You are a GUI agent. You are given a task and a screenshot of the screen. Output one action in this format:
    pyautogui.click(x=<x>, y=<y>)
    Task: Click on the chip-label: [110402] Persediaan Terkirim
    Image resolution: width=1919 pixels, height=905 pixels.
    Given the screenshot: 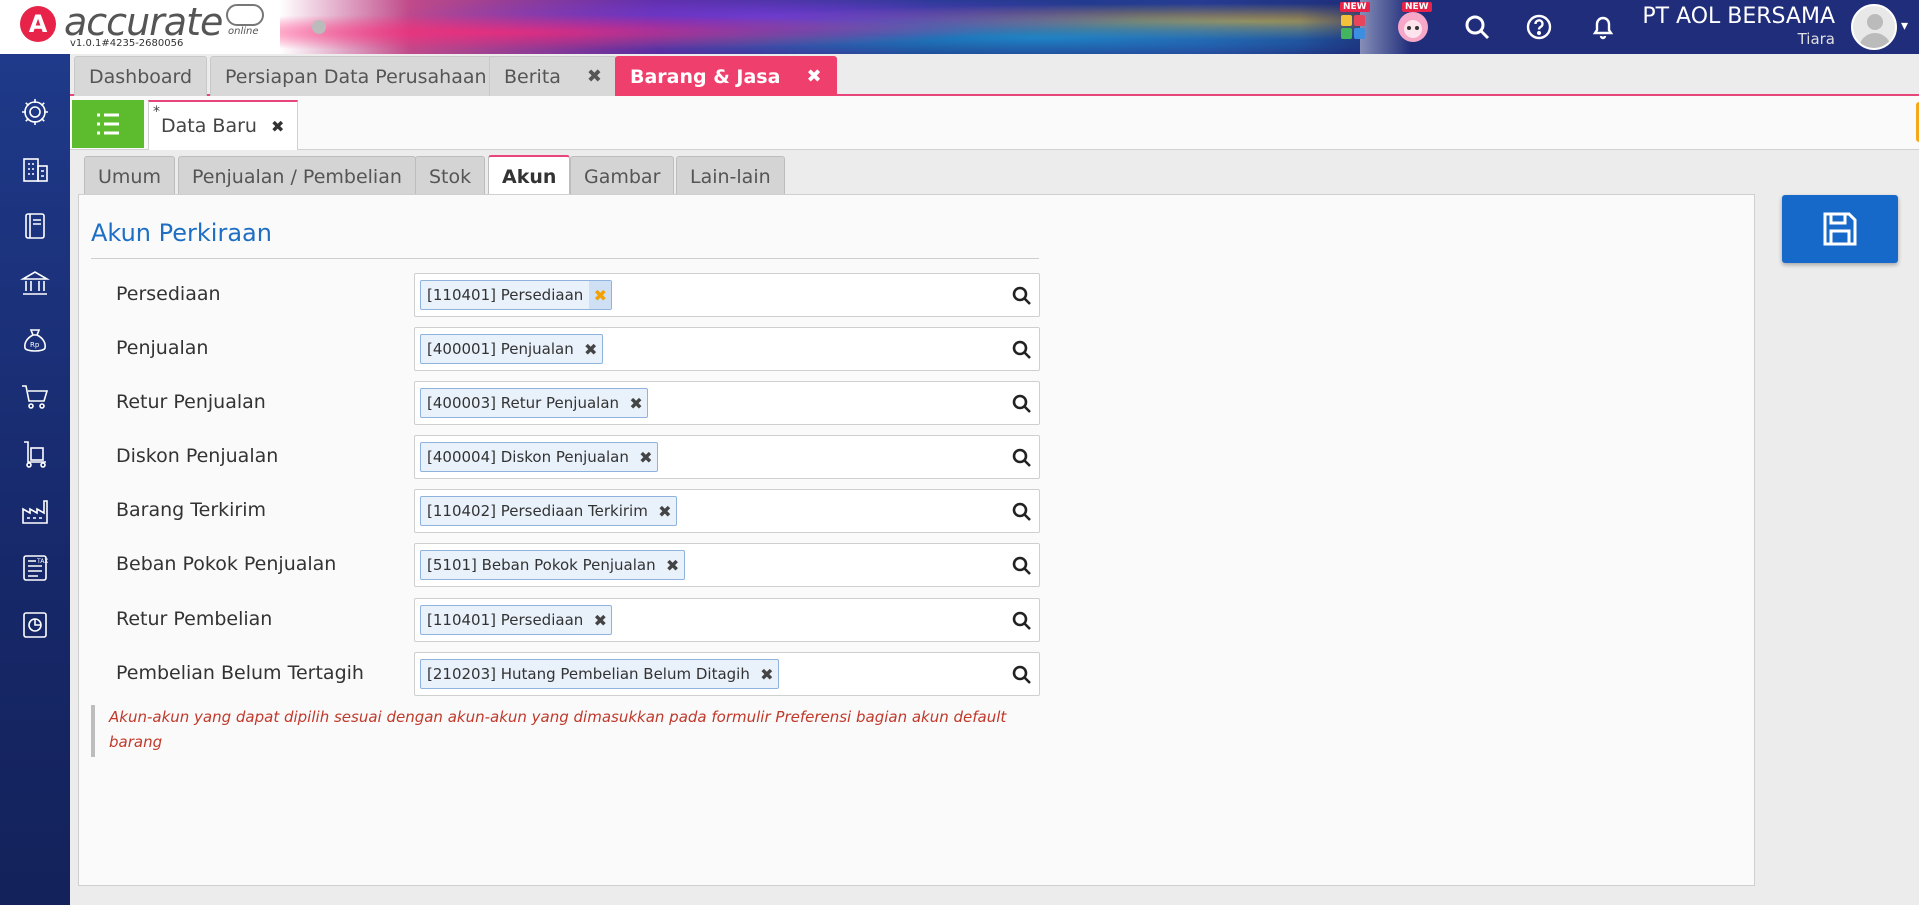 What is the action you would take?
    pyautogui.click(x=537, y=511)
    